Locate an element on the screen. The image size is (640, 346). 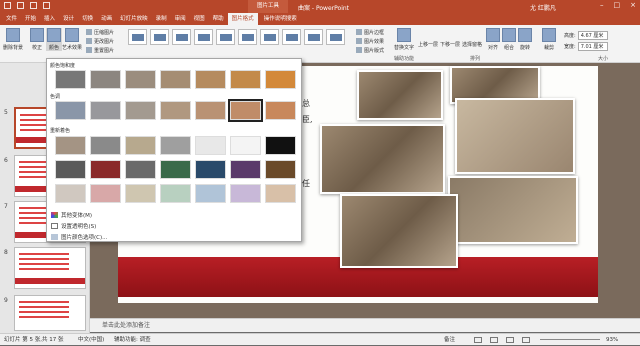
tab-help: 帮助 is located at coordinates (218, 19).